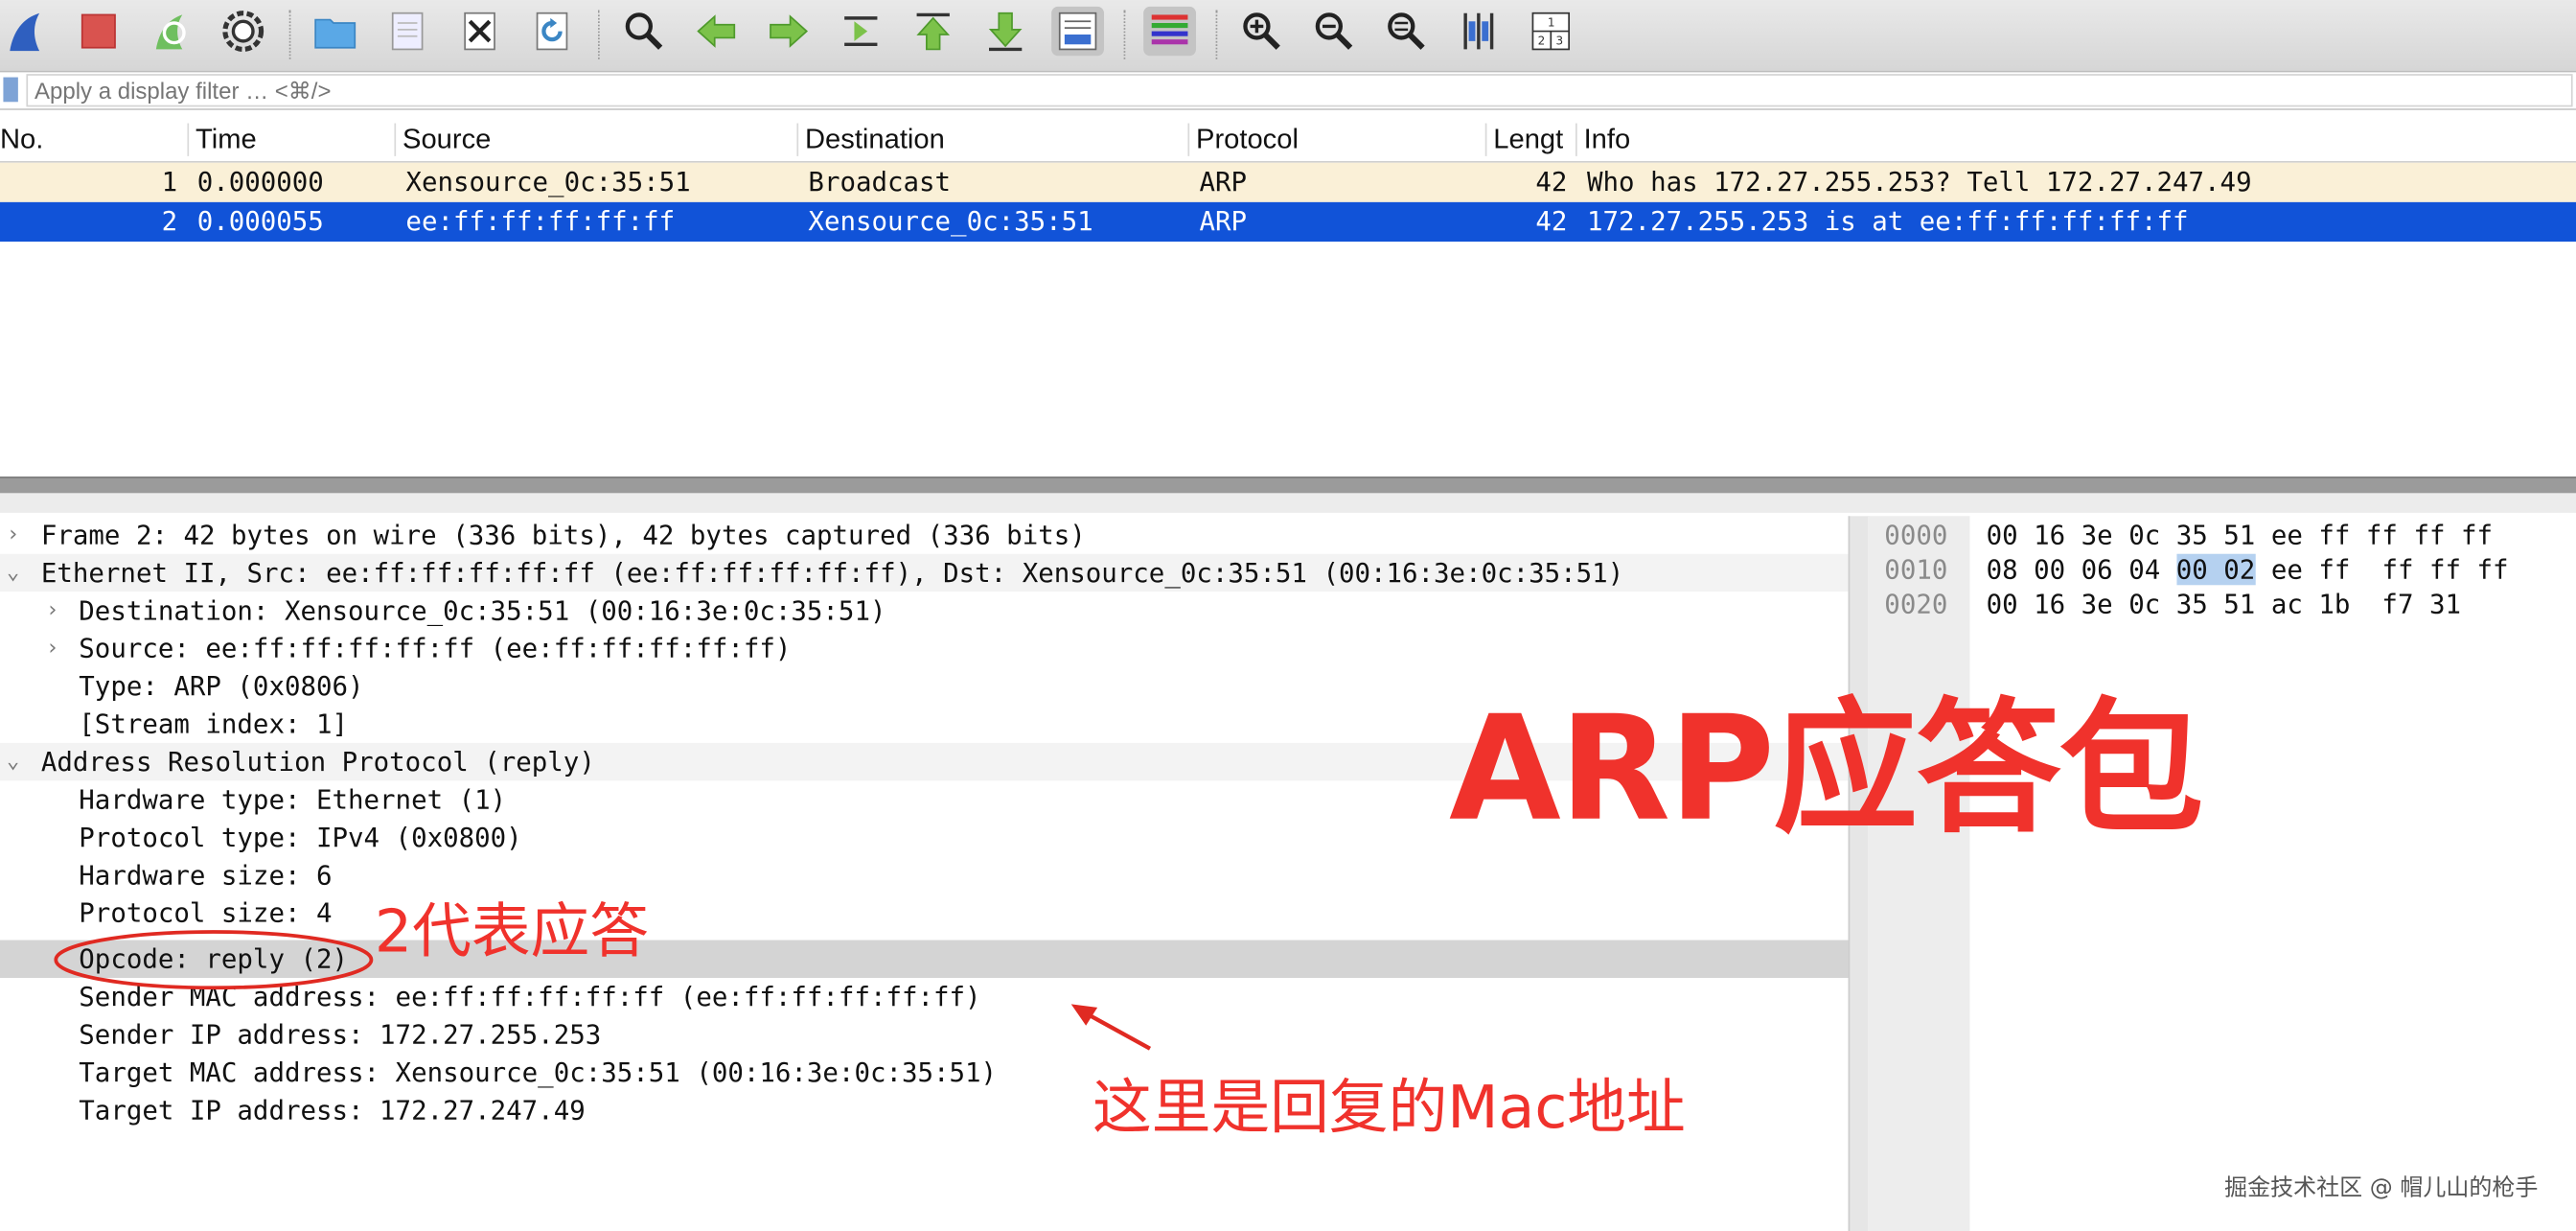 The image size is (2576, 1231). What do you see at coordinates (1859, 874) in the screenshot?
I see `vertical-splitter` at bounding box center [1859, 874].